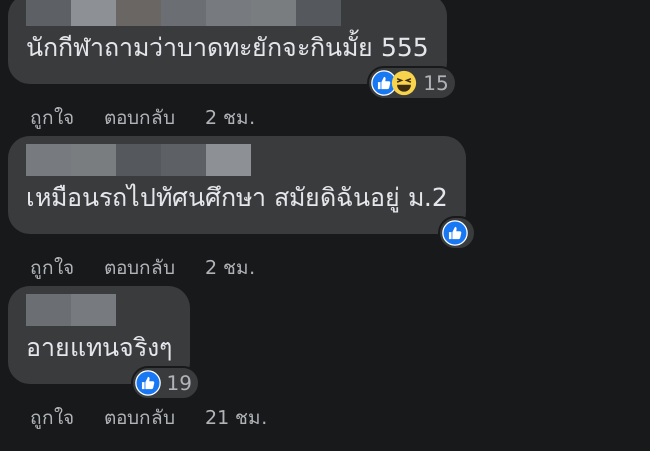  What do you see at coordinates (99, 348) in the screenshot?
I see `comment-text: อายแทนจริงๆ` at bounding box center [99, 348].